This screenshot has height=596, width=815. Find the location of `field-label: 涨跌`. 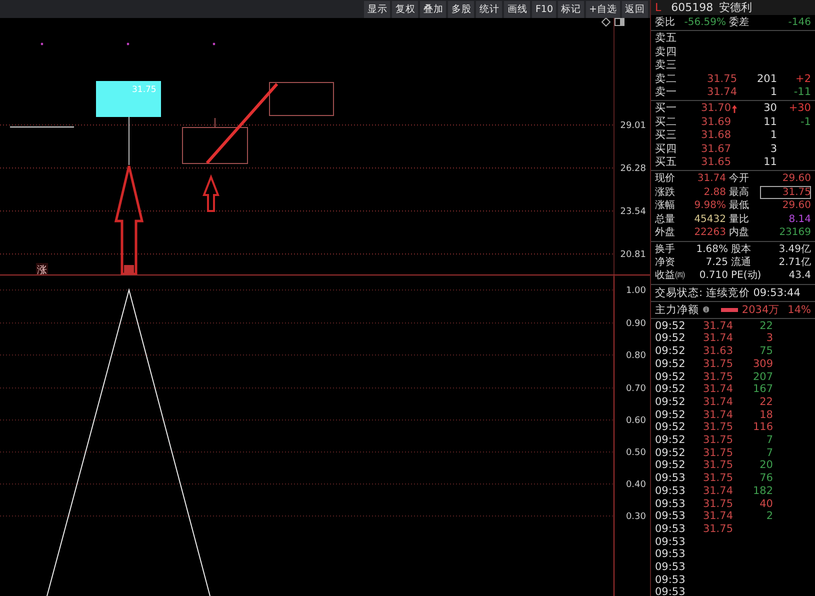

field-label: 涨跌 is located at coordinates (665, 193).